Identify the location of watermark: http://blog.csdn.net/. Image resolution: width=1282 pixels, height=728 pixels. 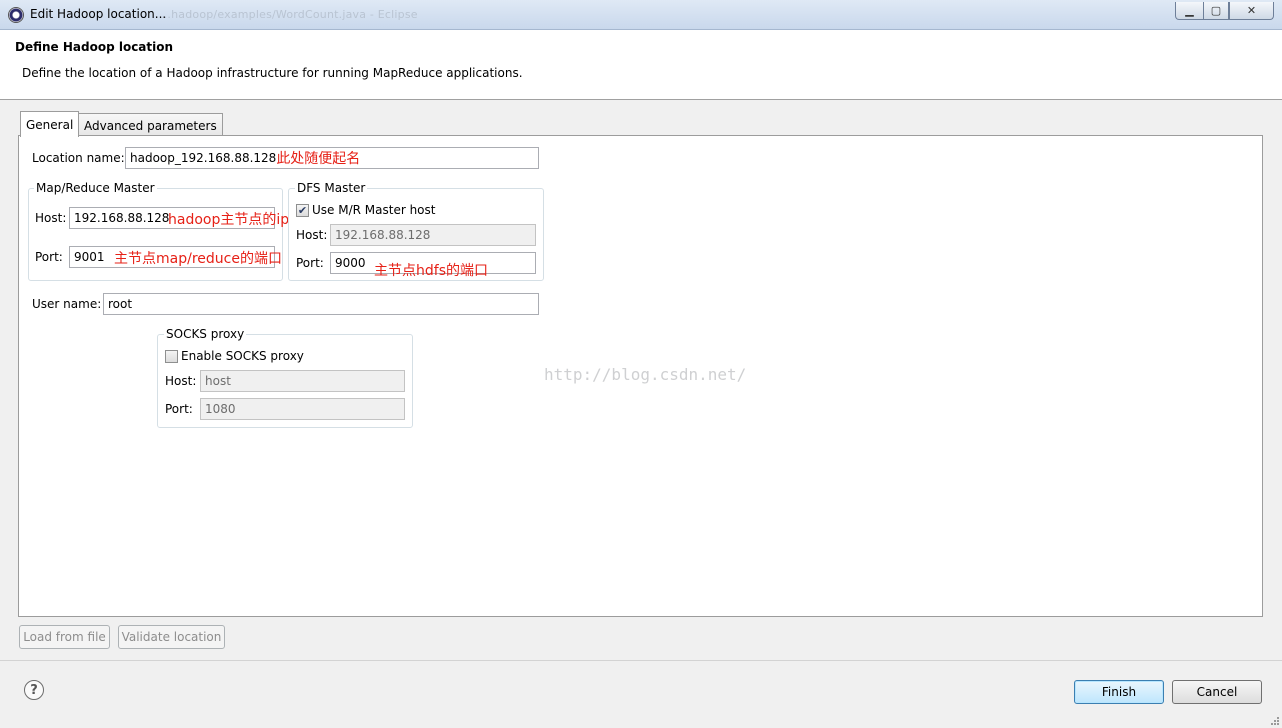
(645, 374).